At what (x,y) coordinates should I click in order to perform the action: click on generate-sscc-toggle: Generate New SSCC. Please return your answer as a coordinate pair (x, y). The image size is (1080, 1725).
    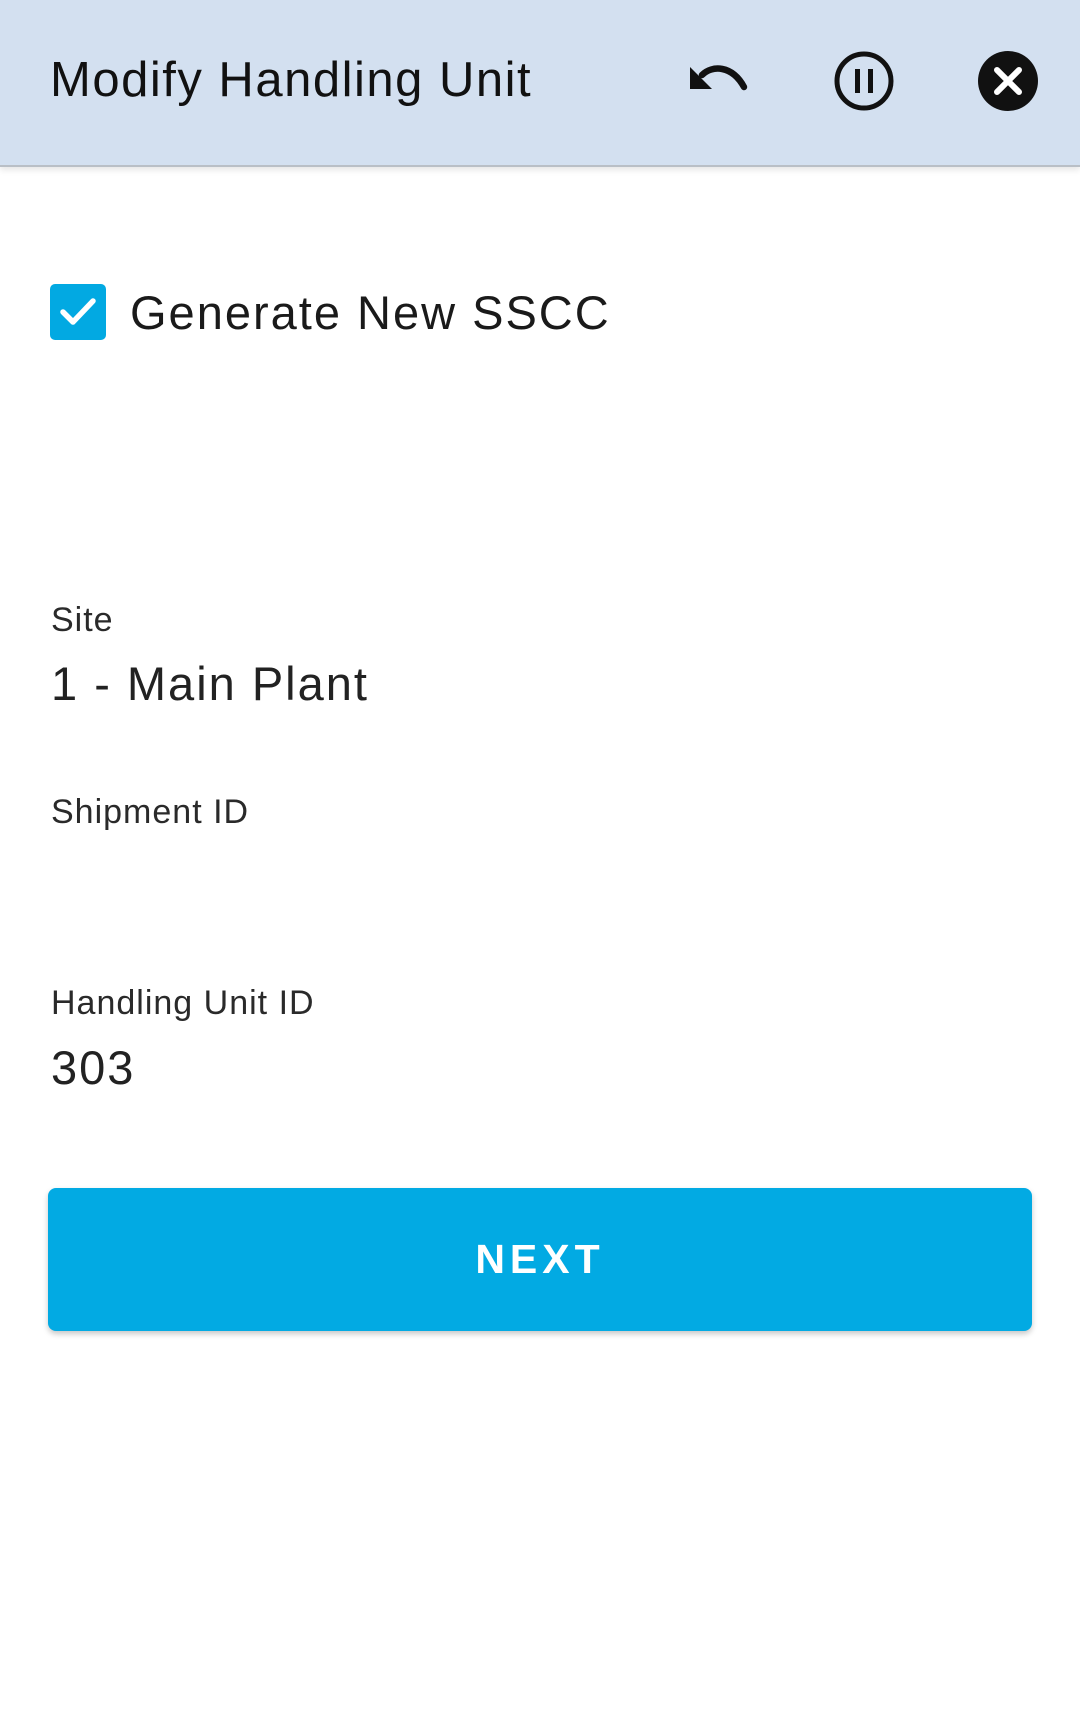
    Looking at the image, I should click on (330, 312).